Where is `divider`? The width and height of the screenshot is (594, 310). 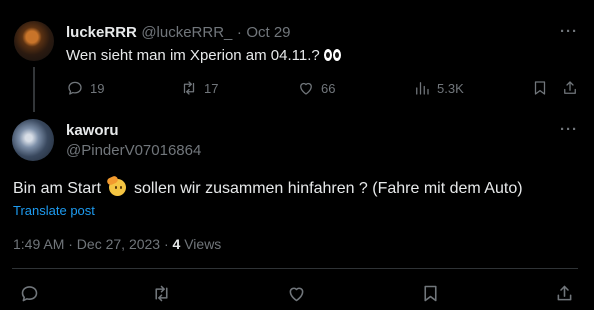
divider is located at coordinates (295, 268).